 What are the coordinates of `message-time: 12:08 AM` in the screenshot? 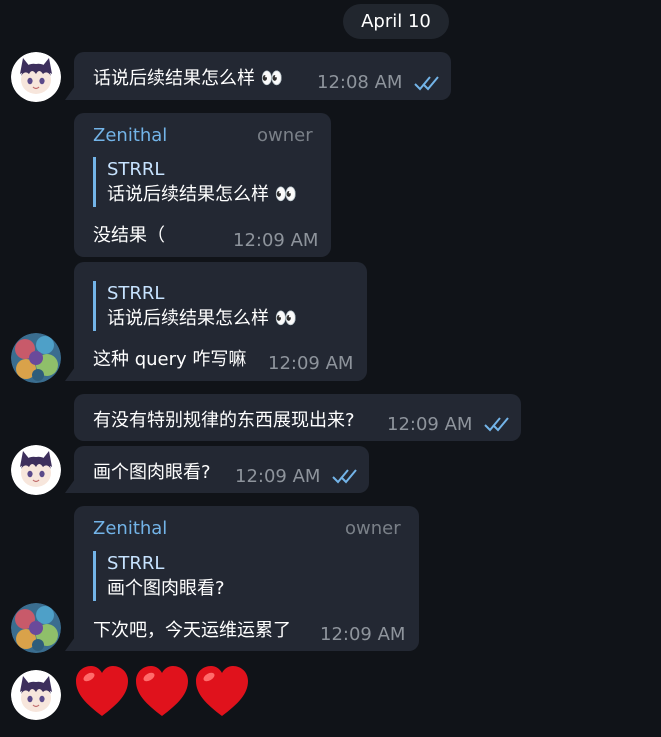 It's located at (360, 82).